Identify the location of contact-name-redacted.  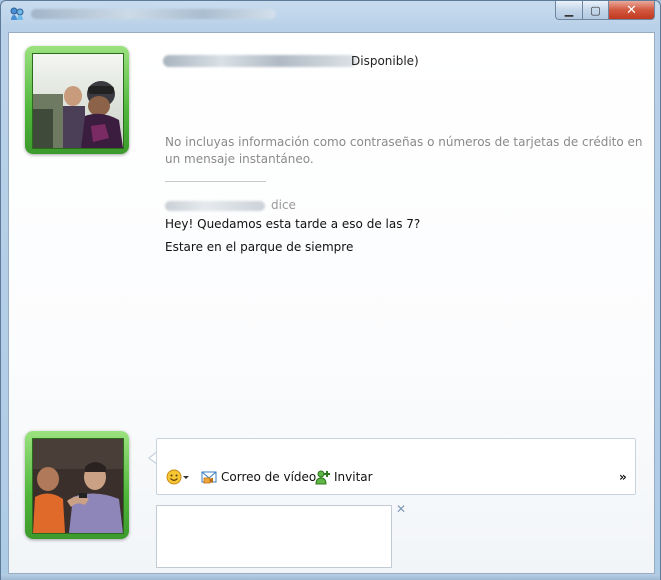
(260, 61).